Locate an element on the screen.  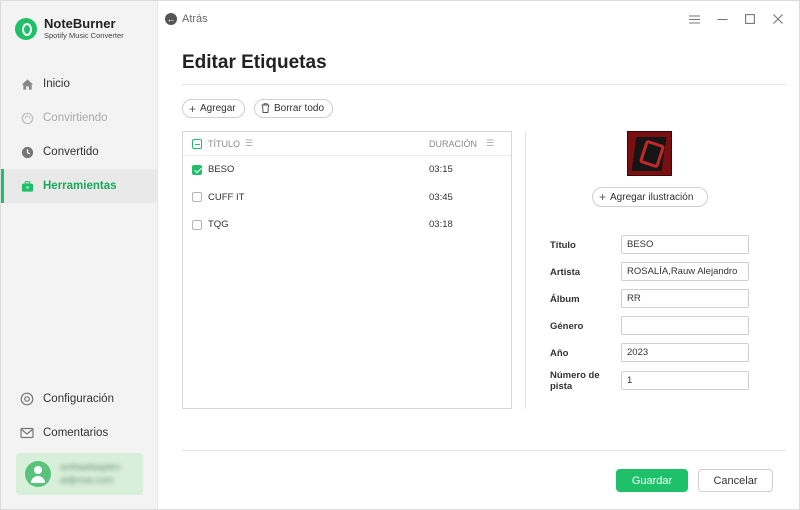
artist-label: Artista is located at coordinates (565, 272).